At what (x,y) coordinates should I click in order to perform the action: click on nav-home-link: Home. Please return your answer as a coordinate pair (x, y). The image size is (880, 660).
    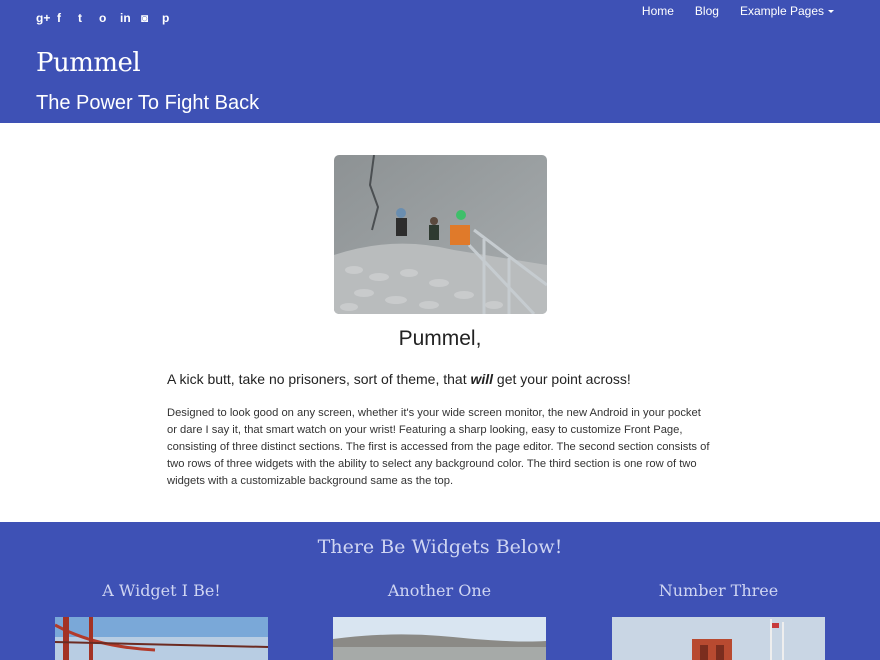
    Looking at the image, I should click on (658, 11).